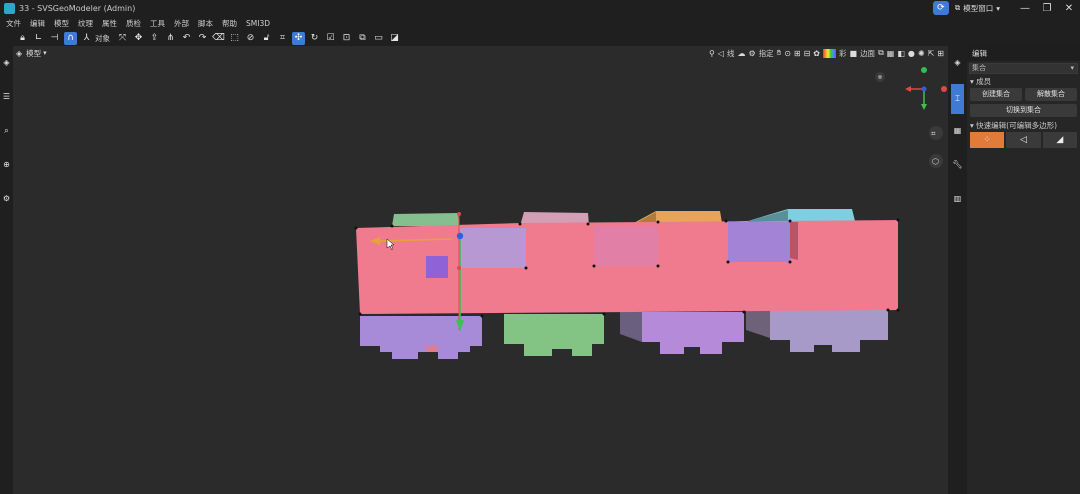 Image resolution: width=1080 pixels, height=494 pixels. I want to click on body-shadow, so click(794, 241).